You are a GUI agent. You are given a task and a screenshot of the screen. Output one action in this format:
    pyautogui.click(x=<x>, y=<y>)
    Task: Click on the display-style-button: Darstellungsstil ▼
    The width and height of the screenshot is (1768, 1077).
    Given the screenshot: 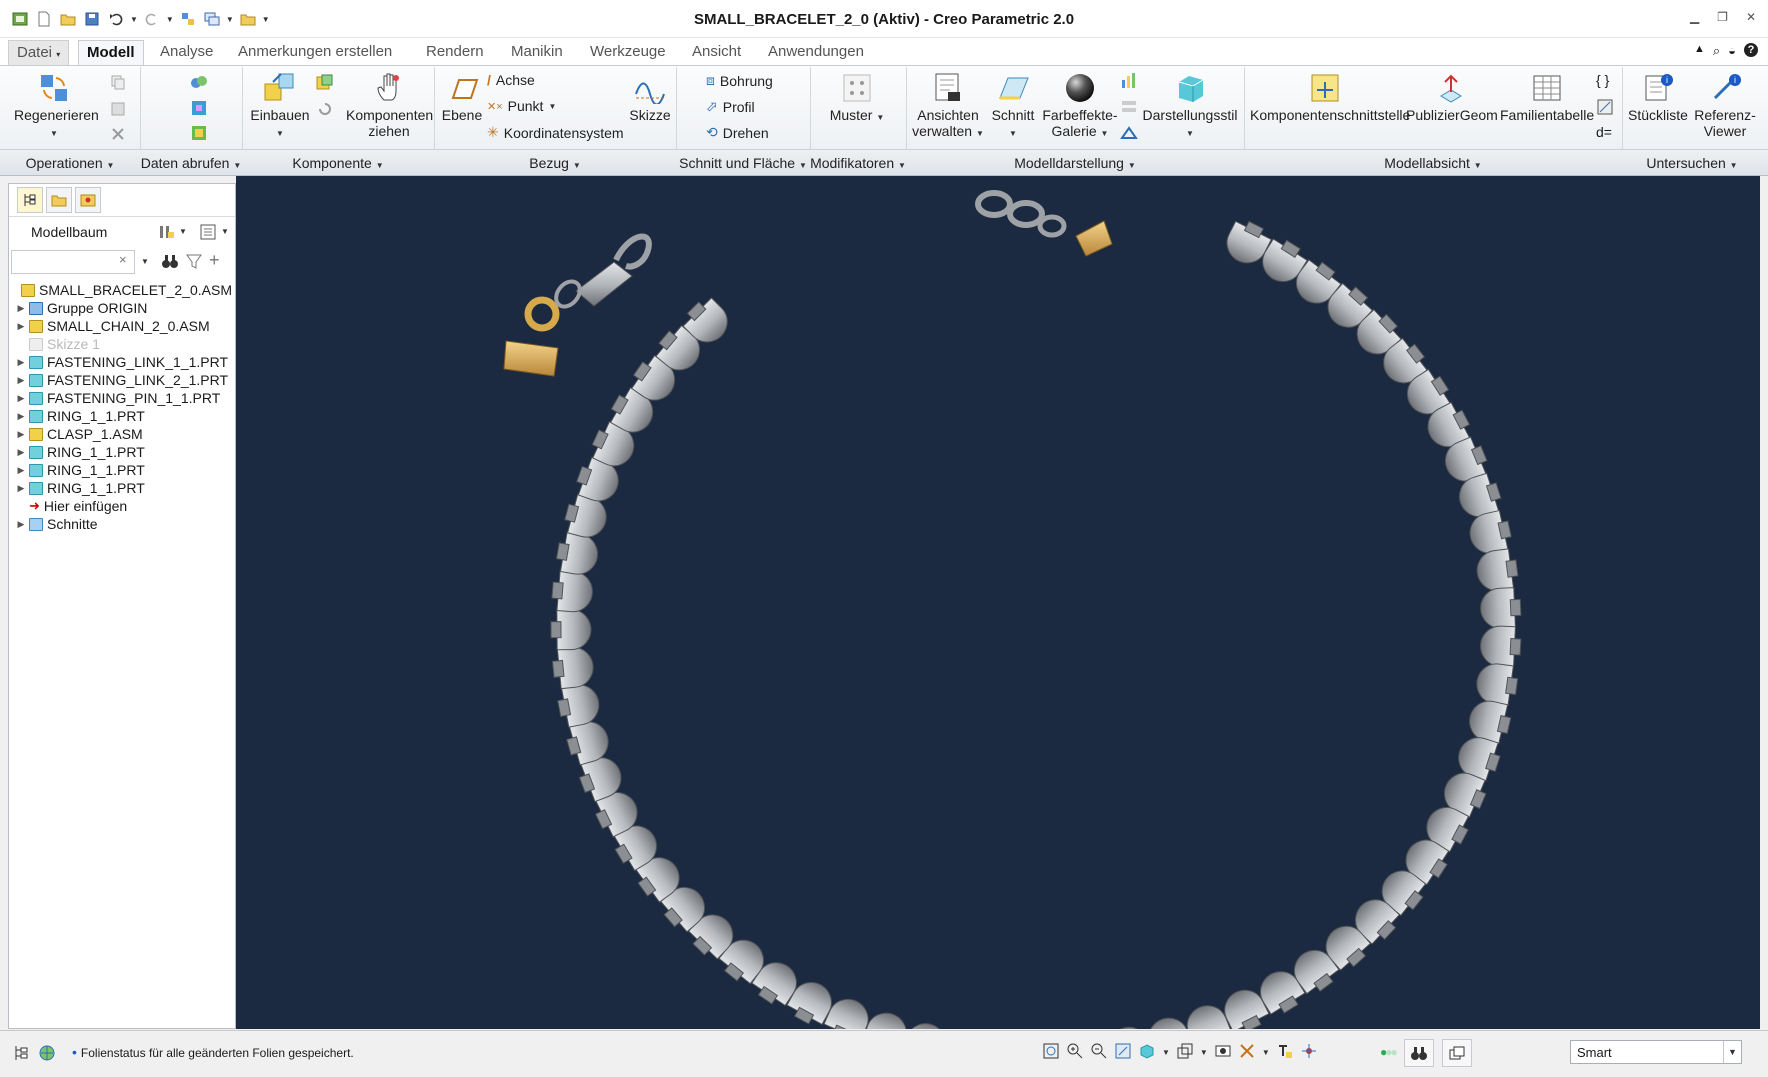 What is the action you would take?
    pyautogui.click(x=1190, y=107)
    